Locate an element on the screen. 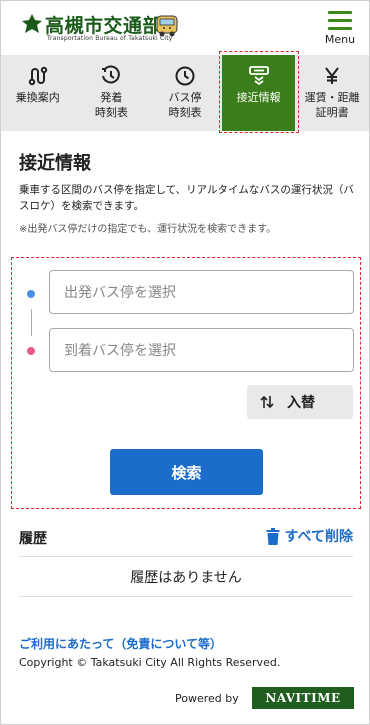 This screenshot has height=725, width=370. page-note: ※出発バス停だけの指定でも、運行状況を検索できます。 is located at coordinates (148, 229).